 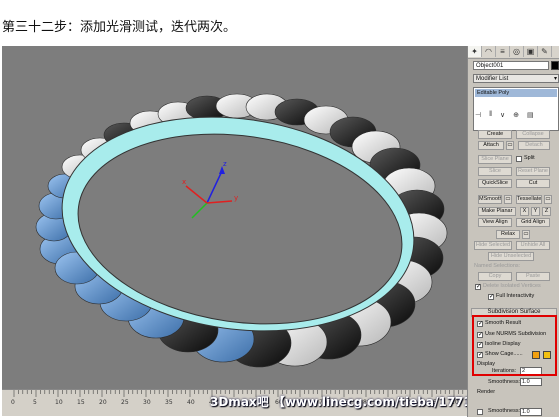 What do you see at coordinates (555, 79) in the screenshot?
I see `chevron-down-icon: ▾` at bounding box center [555, 79].